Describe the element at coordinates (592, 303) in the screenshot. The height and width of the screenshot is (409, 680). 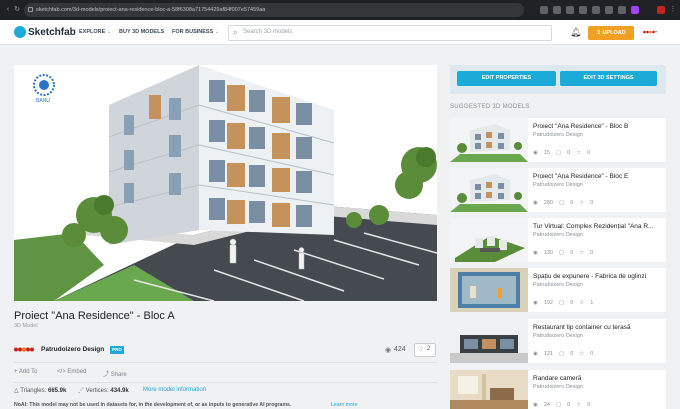
I see `like-count: 1` at that location.